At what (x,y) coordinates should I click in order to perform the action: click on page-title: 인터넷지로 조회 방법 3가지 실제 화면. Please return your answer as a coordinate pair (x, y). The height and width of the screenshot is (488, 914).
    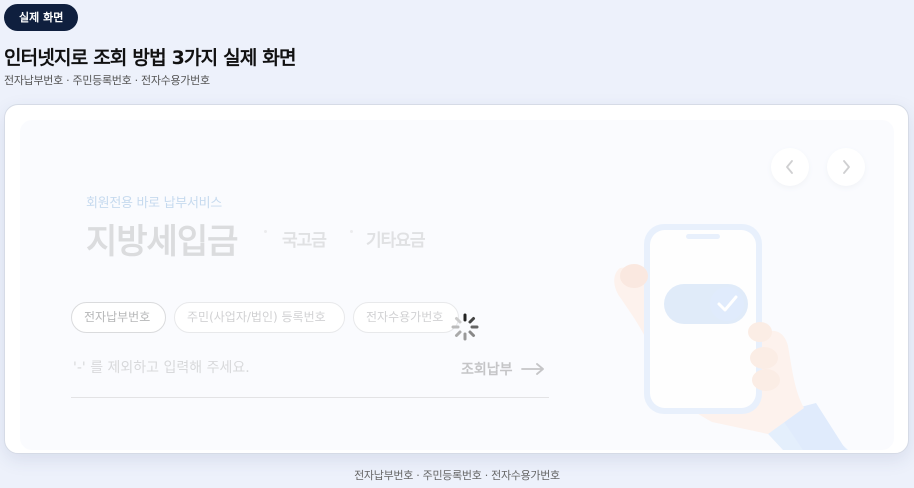
    Looking at the image, I should click on (150, 58).